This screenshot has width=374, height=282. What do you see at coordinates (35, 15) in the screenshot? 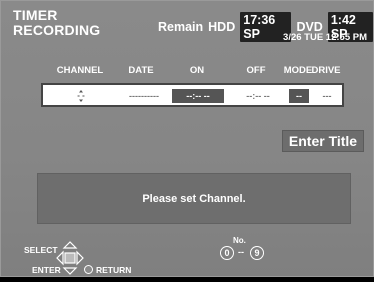
I see `title-line-1: TIMER` at bounding box center [35, 15].